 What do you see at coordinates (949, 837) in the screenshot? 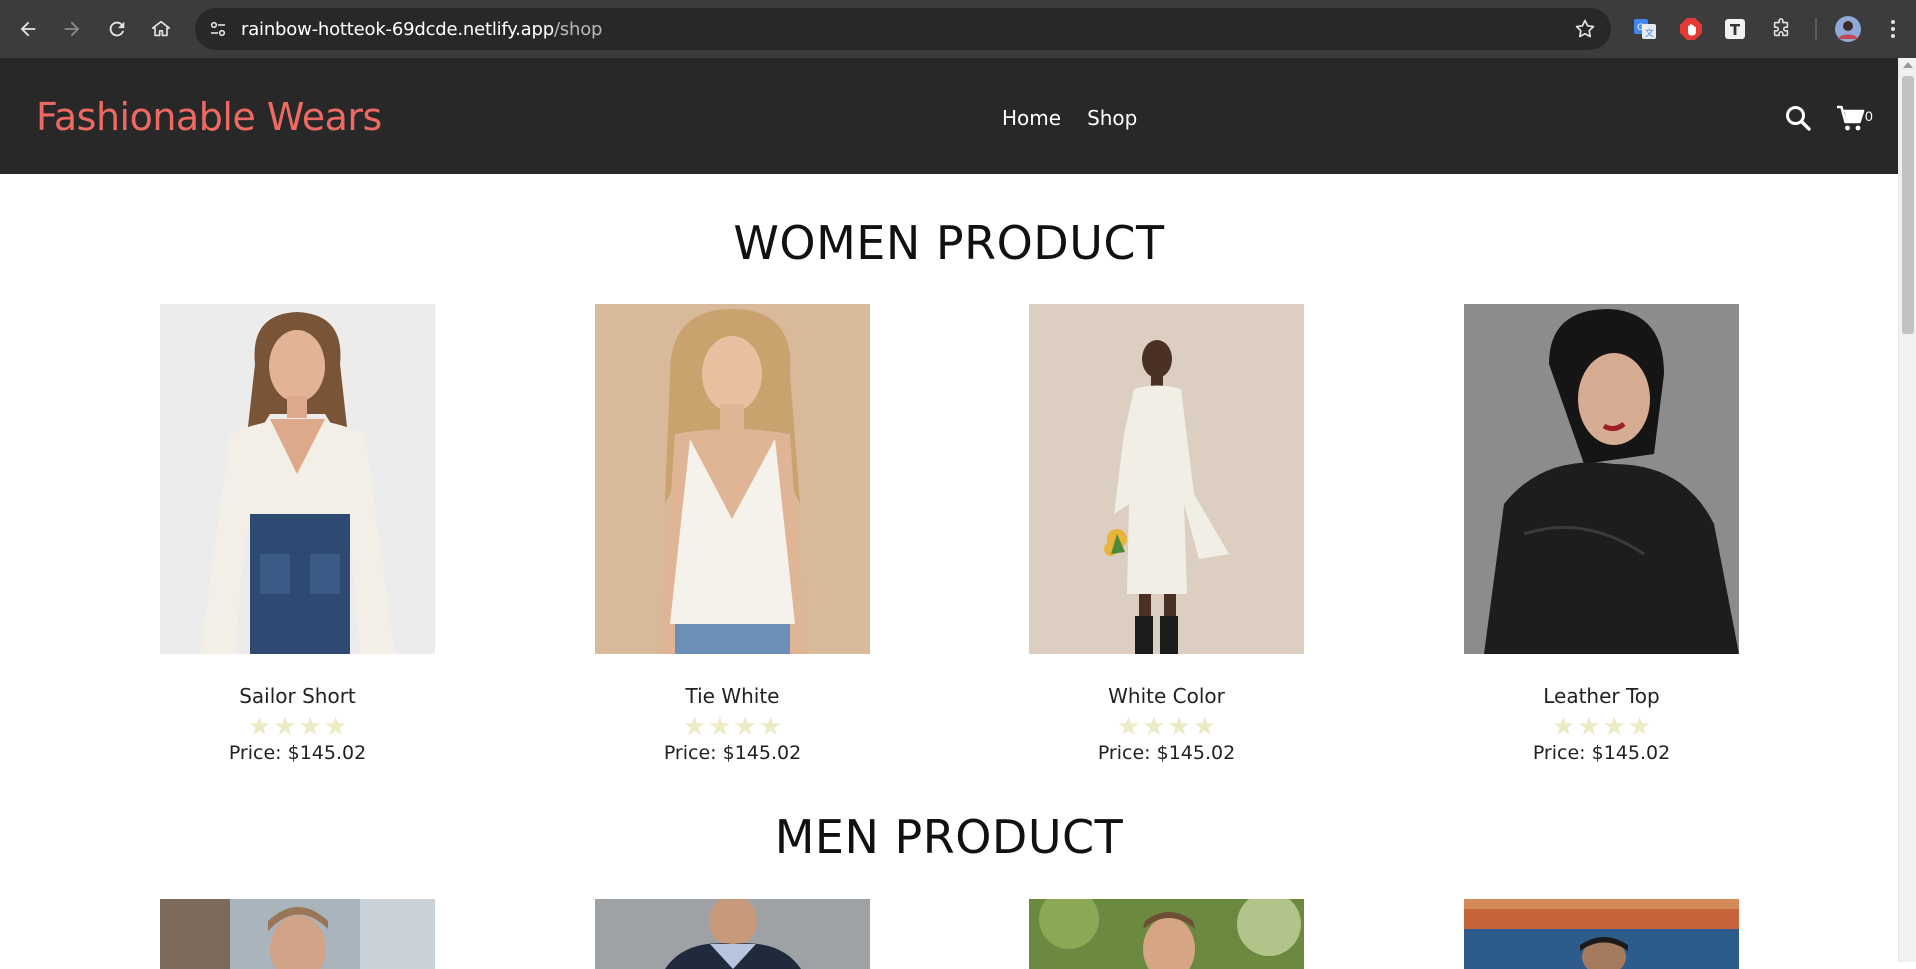
I see `men-section-title: MEN PRODUCT` at bounding box center [949, 837].